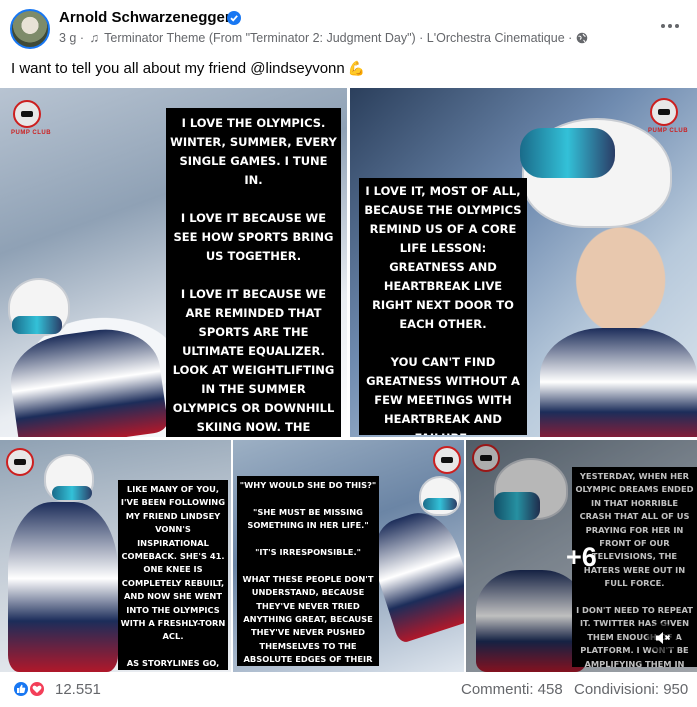  I want to click on more-options-button, so click(668, 26).